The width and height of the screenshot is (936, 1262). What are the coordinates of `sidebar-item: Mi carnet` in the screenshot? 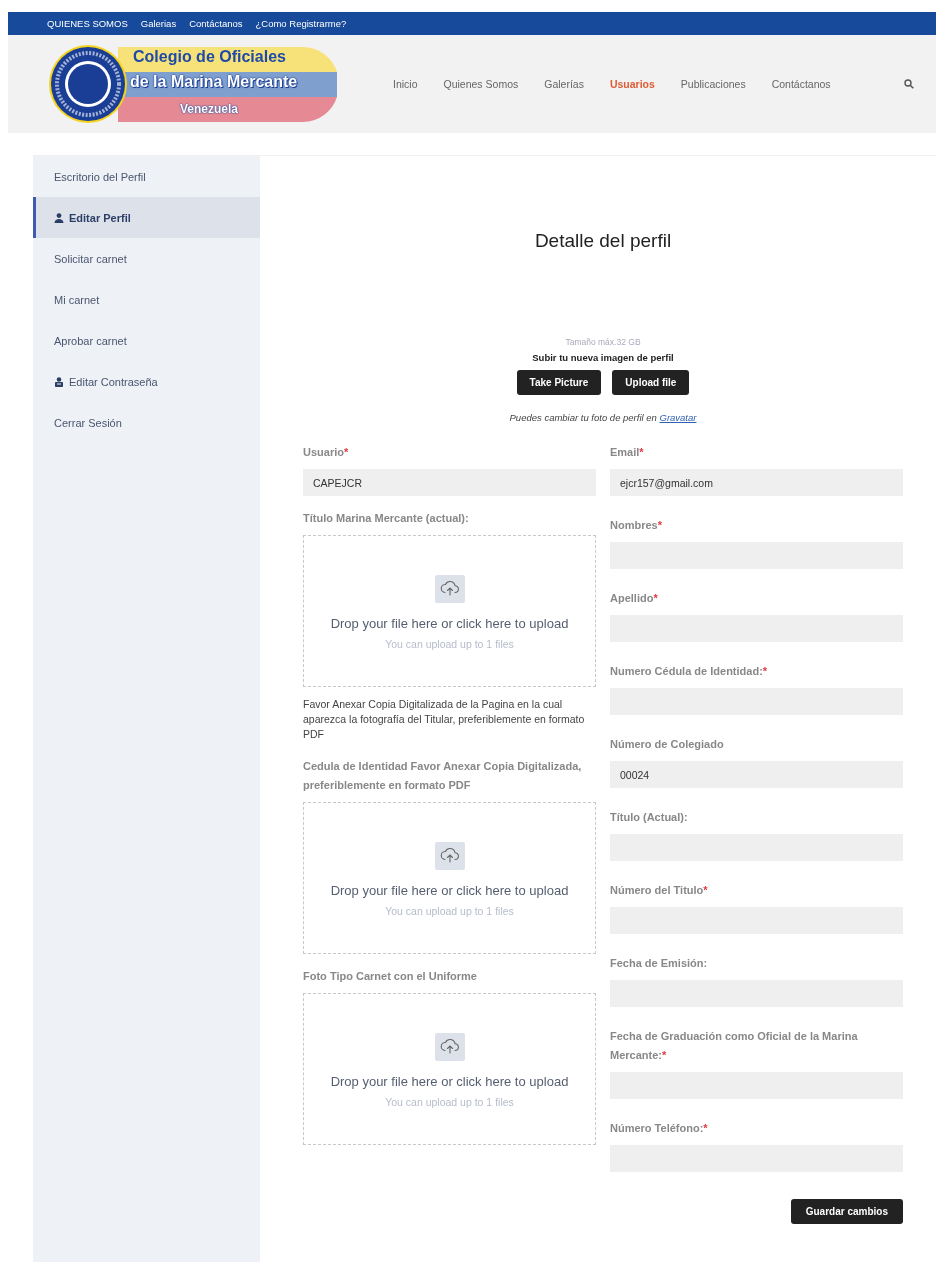 It's located at (146, 299).